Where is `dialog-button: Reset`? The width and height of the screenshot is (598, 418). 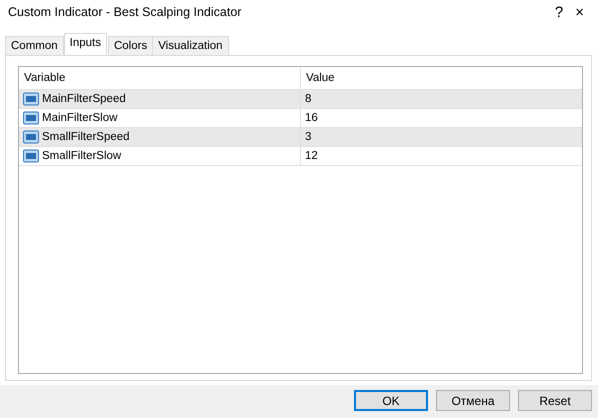 dialog-button: Reset is located at coordinates (555, 400).